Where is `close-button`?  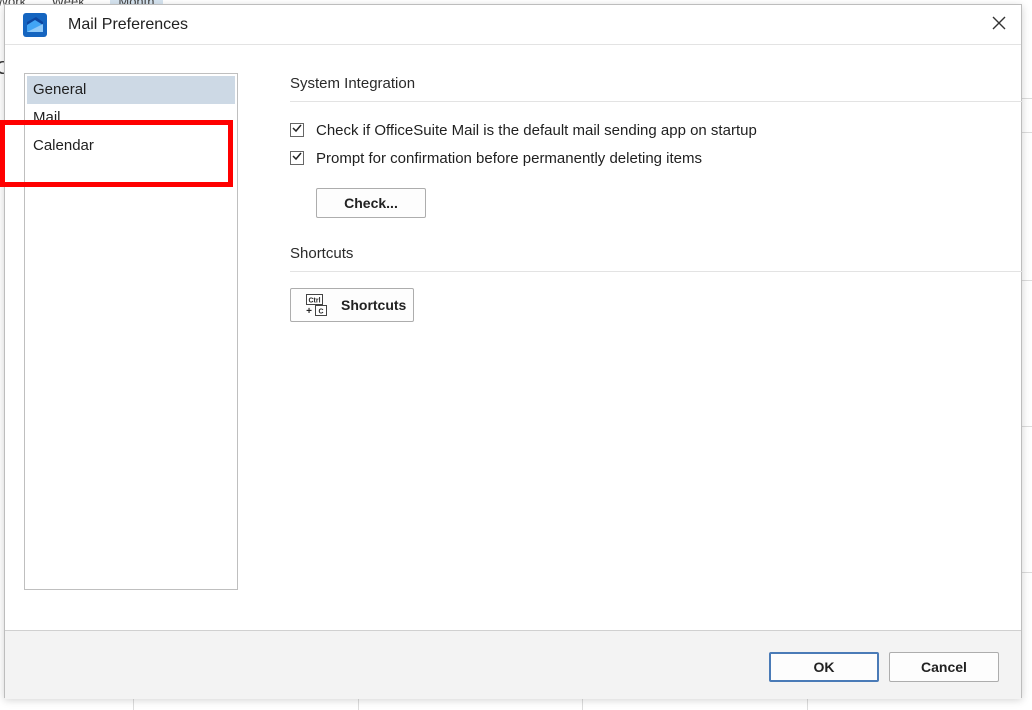 close-button is located at coordinates (999, 25).